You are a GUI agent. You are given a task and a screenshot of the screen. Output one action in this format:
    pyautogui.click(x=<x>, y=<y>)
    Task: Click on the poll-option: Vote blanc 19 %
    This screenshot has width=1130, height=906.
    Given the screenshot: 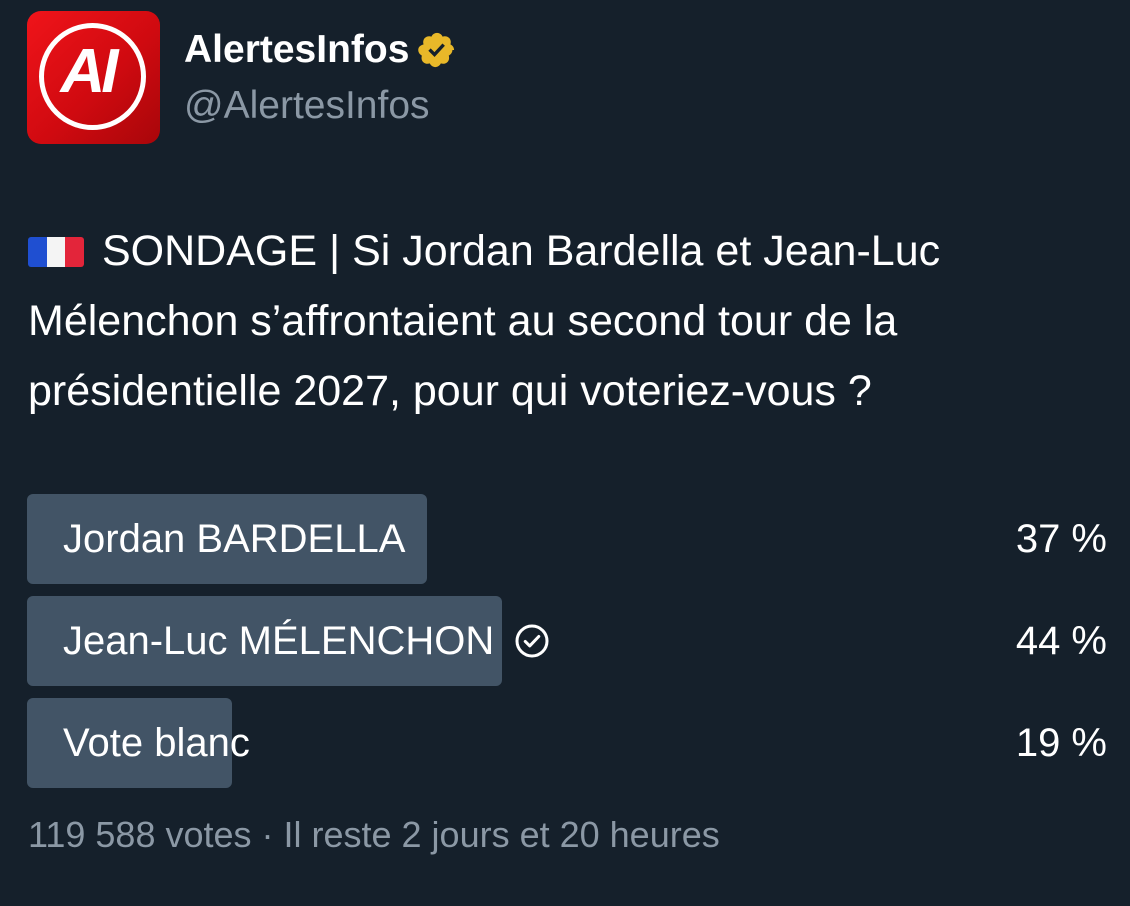 What is the action you would take?
    pyautogui.click(x=567, y=743)
    